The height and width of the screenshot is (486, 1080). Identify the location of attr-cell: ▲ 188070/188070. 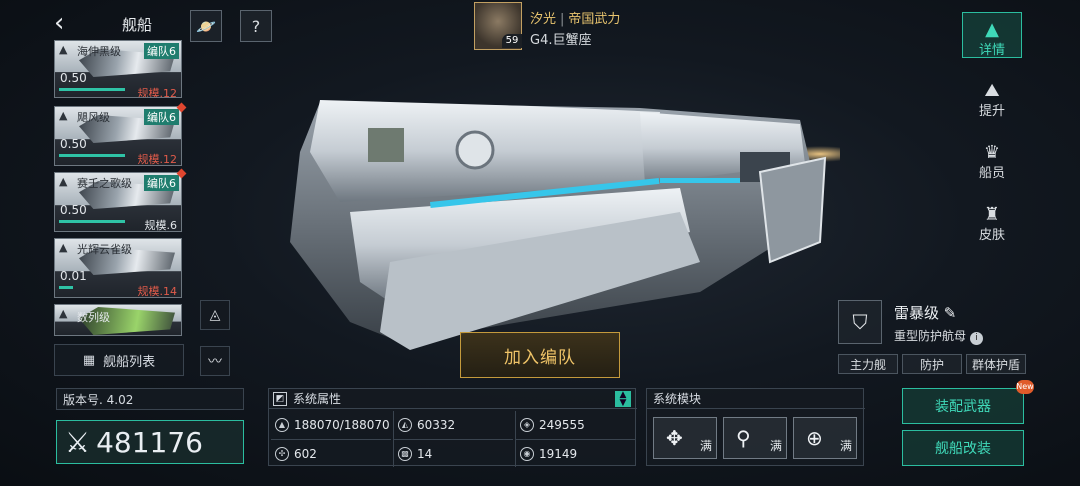
(331, 425).